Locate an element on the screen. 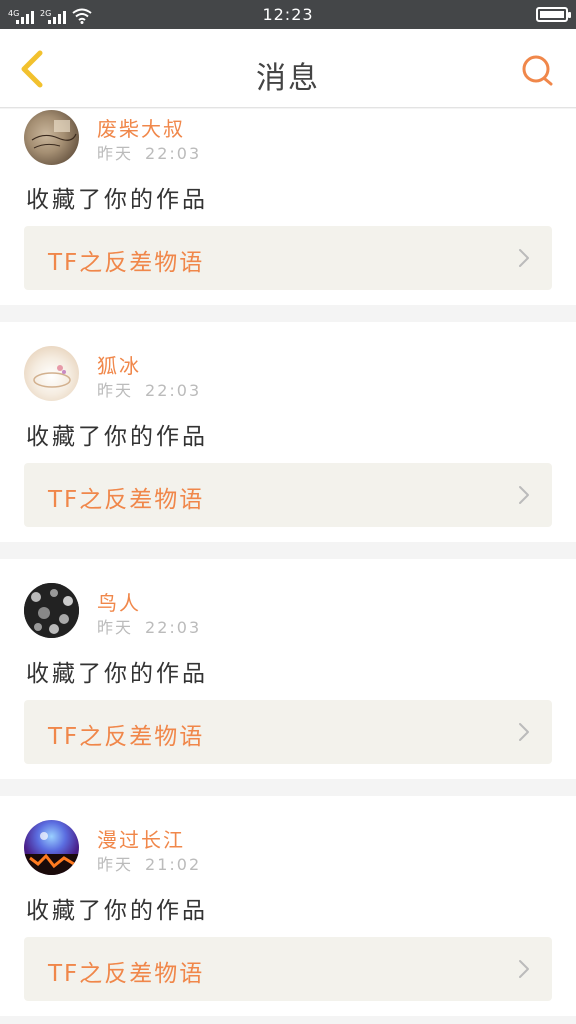 The image size is (576, 1024). battery-icon is located at coordinates (553, 14).